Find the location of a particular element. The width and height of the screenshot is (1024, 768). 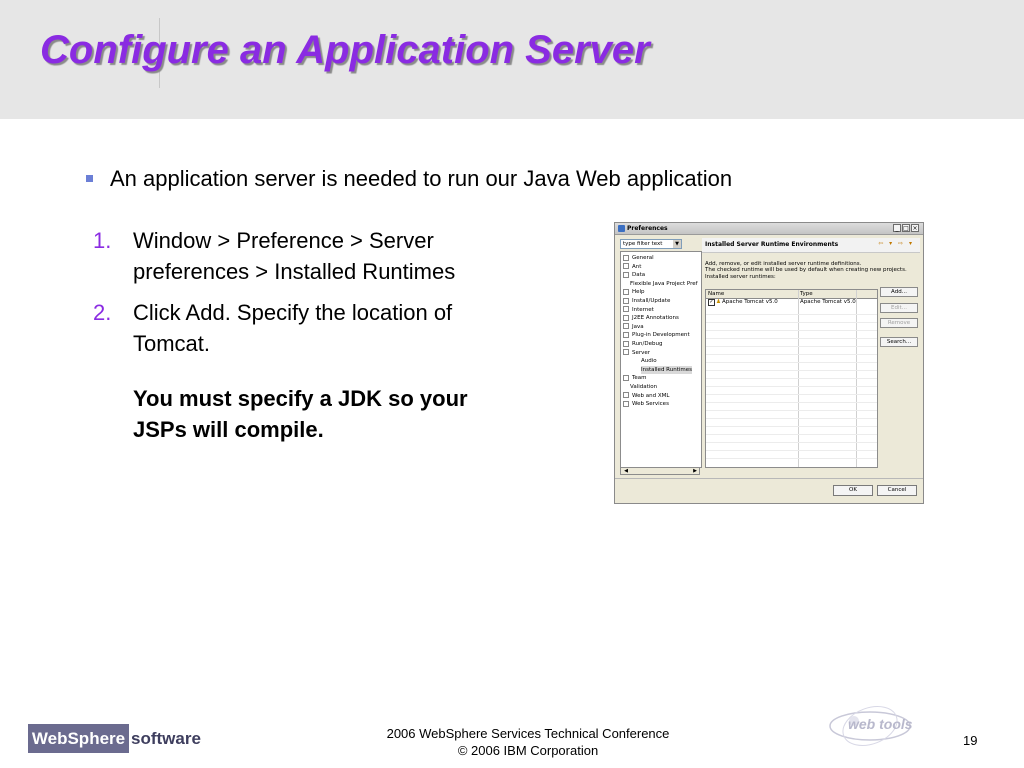

scroll-right-icon: ▶ is located at coordinates (695, 471).